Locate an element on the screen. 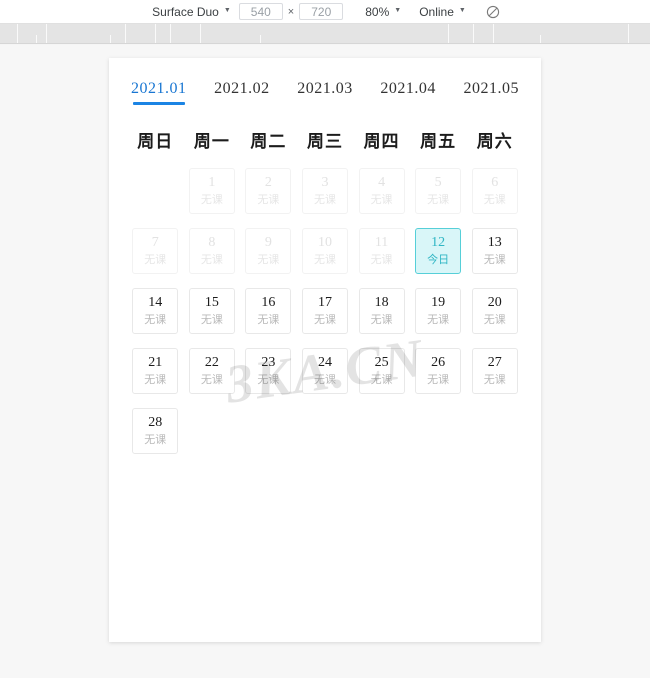  day-number: 3 is located at coordinates (325, 182).